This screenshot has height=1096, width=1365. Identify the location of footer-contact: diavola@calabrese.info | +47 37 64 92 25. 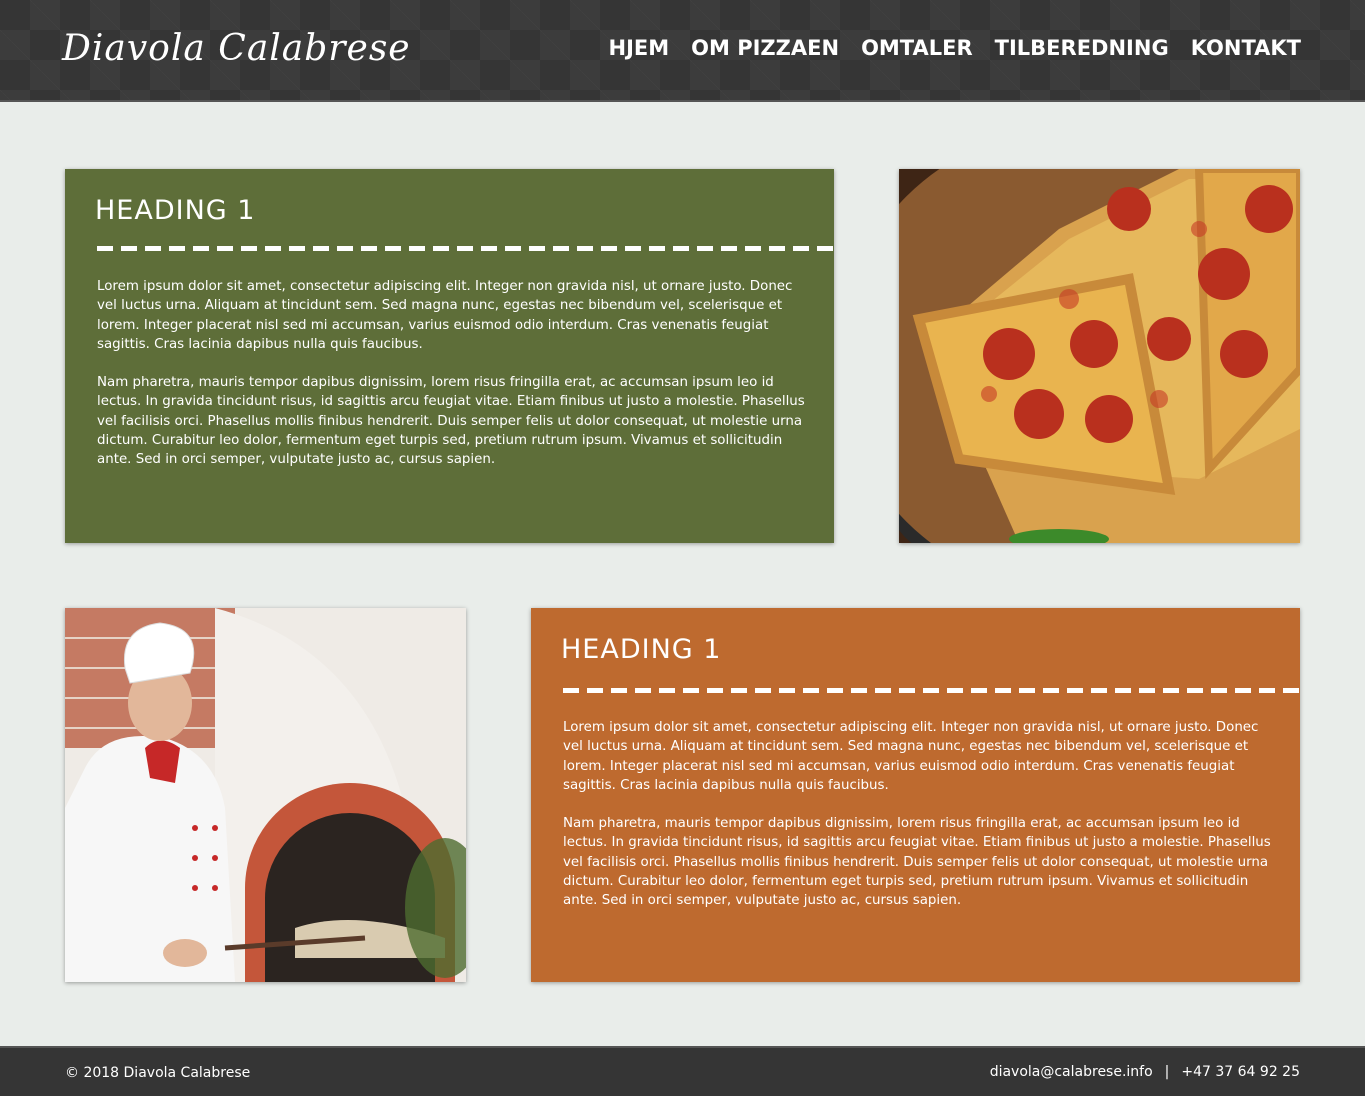
(1145, 1072).